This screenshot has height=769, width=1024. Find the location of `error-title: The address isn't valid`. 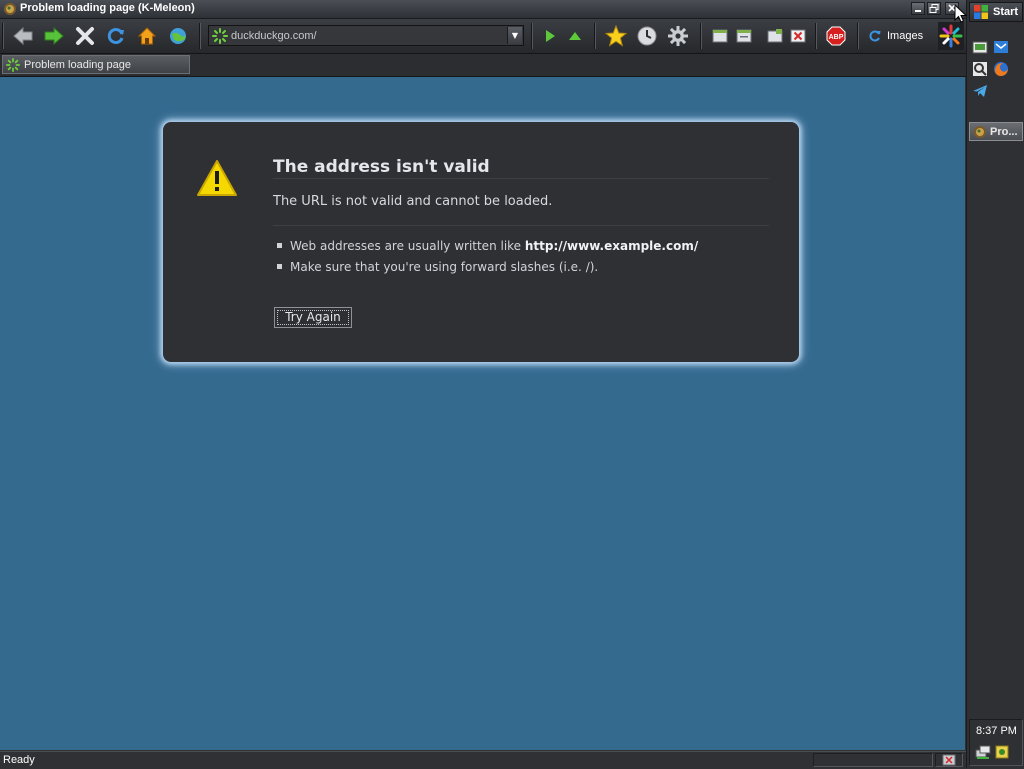

error-title: The address isn't valid is located at coordinates (381, 167).